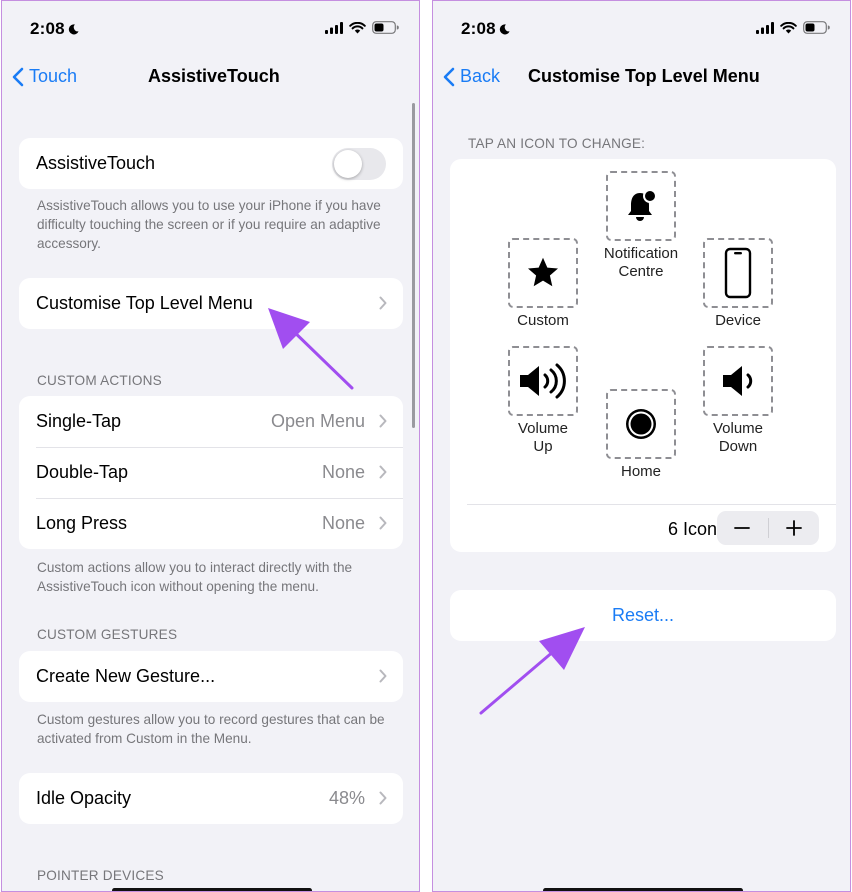 The height and width of the screenshot is (892, 852). I want to click on decrement-button, so click(742, 528).